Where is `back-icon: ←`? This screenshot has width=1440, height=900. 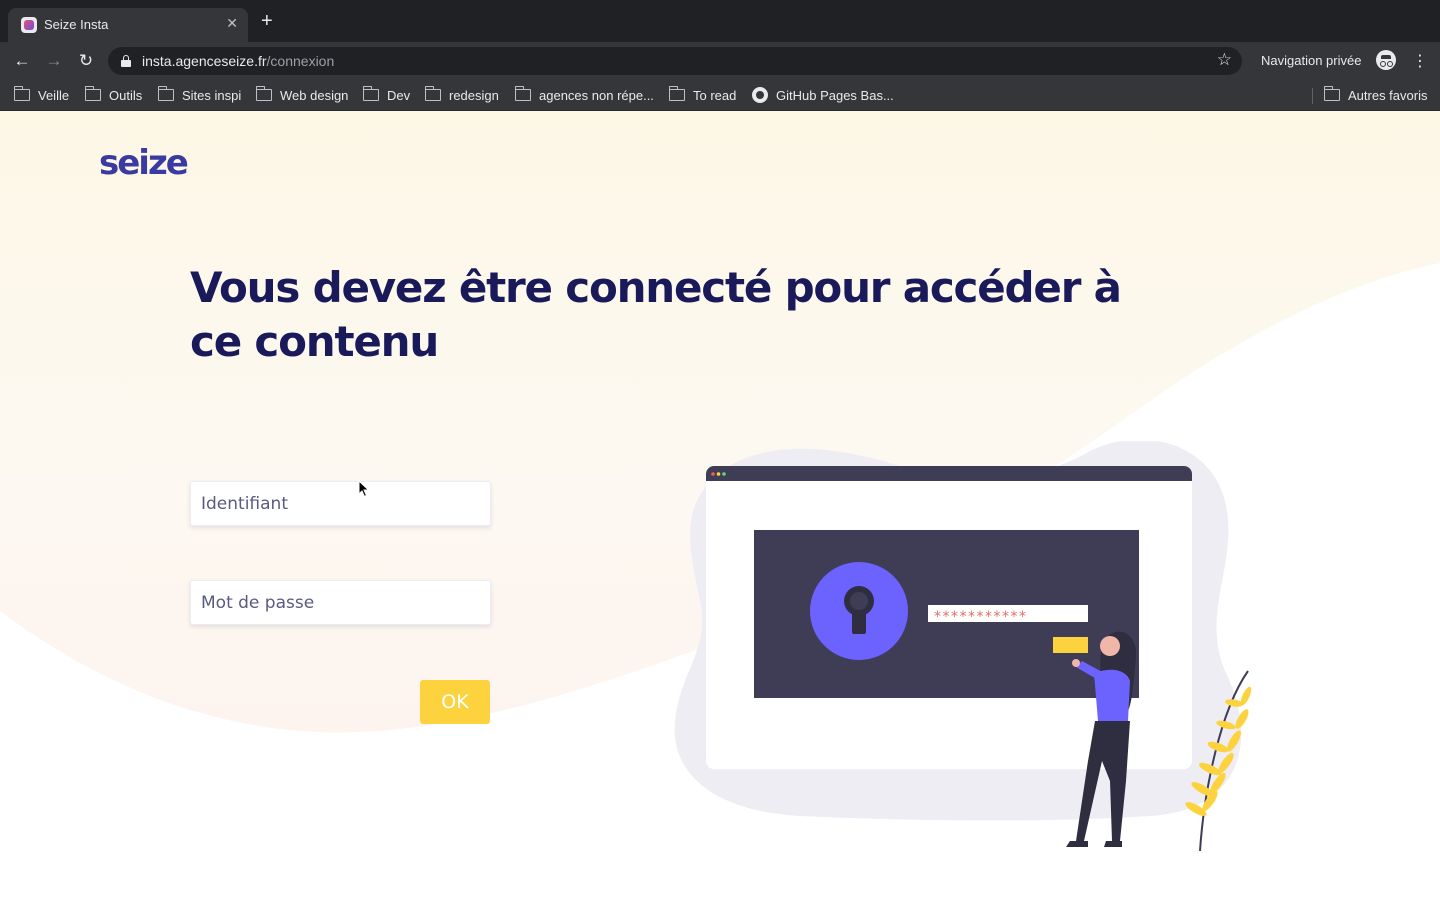 back-icon: ← is located at coordinates (22, 61).